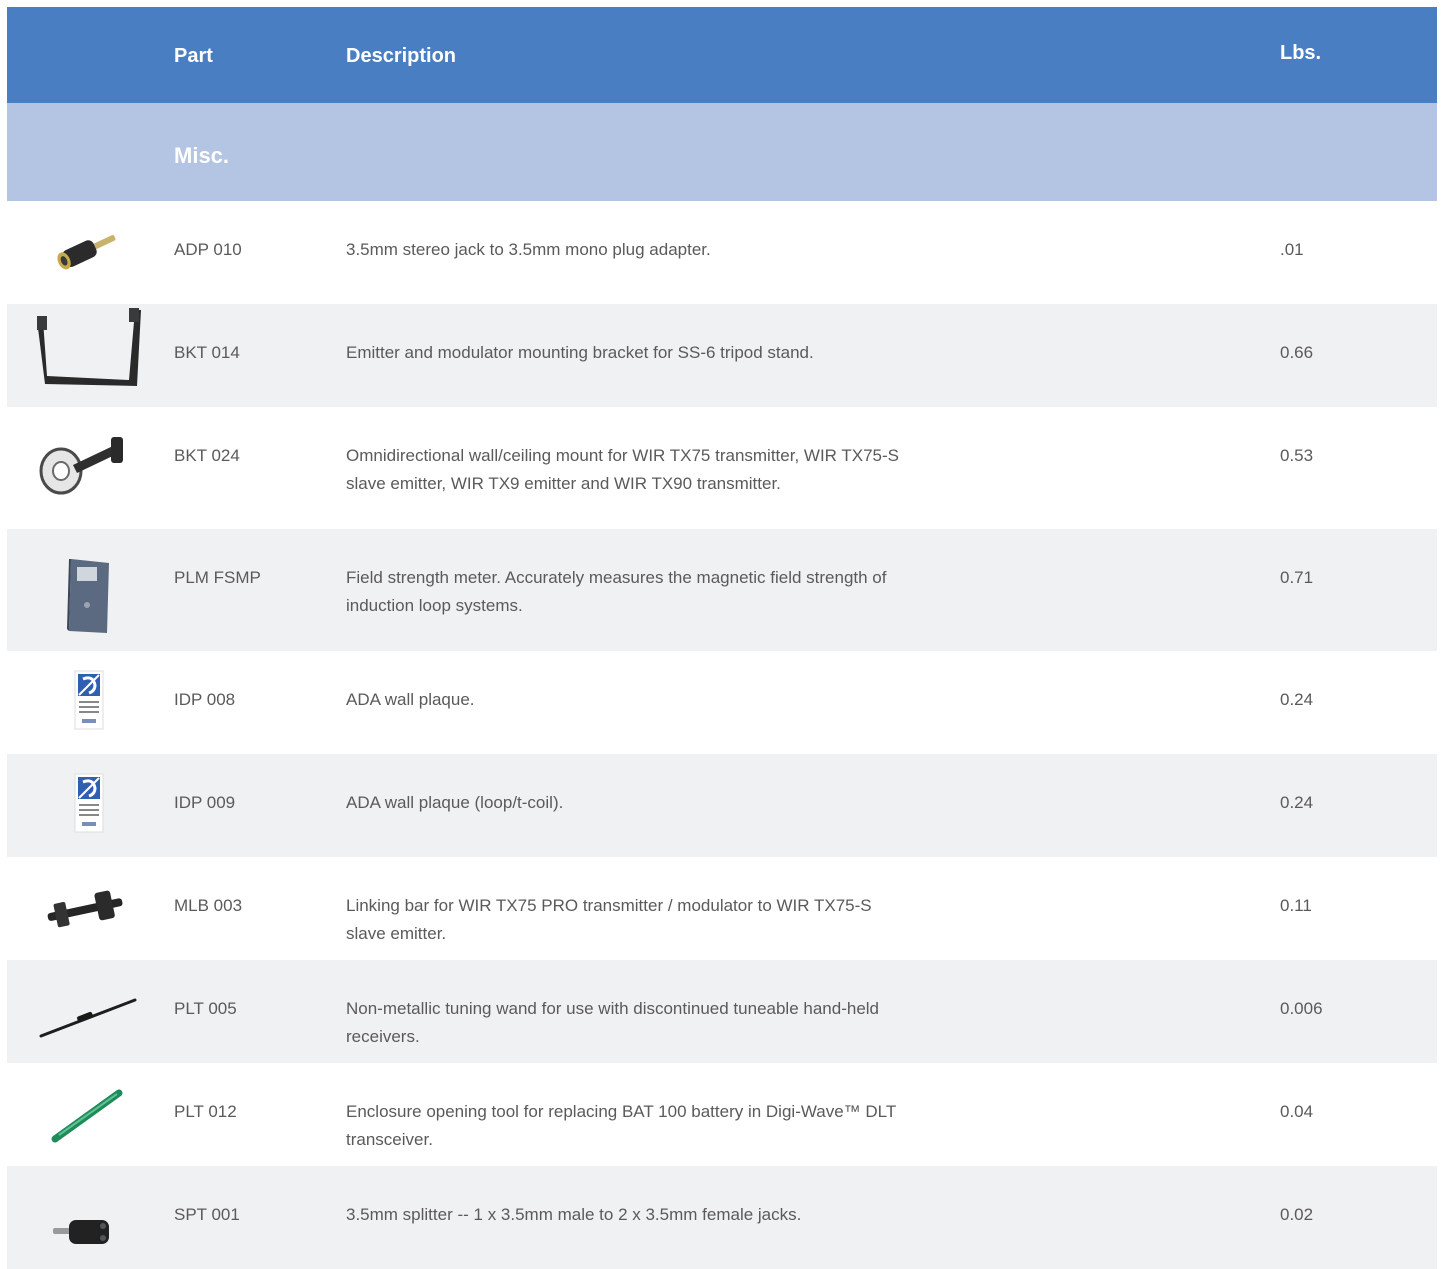  What do you see at coordinates (1292, 249) in the screenshot?
I see `part-weight: .01` at bounding box center [1292, 249].